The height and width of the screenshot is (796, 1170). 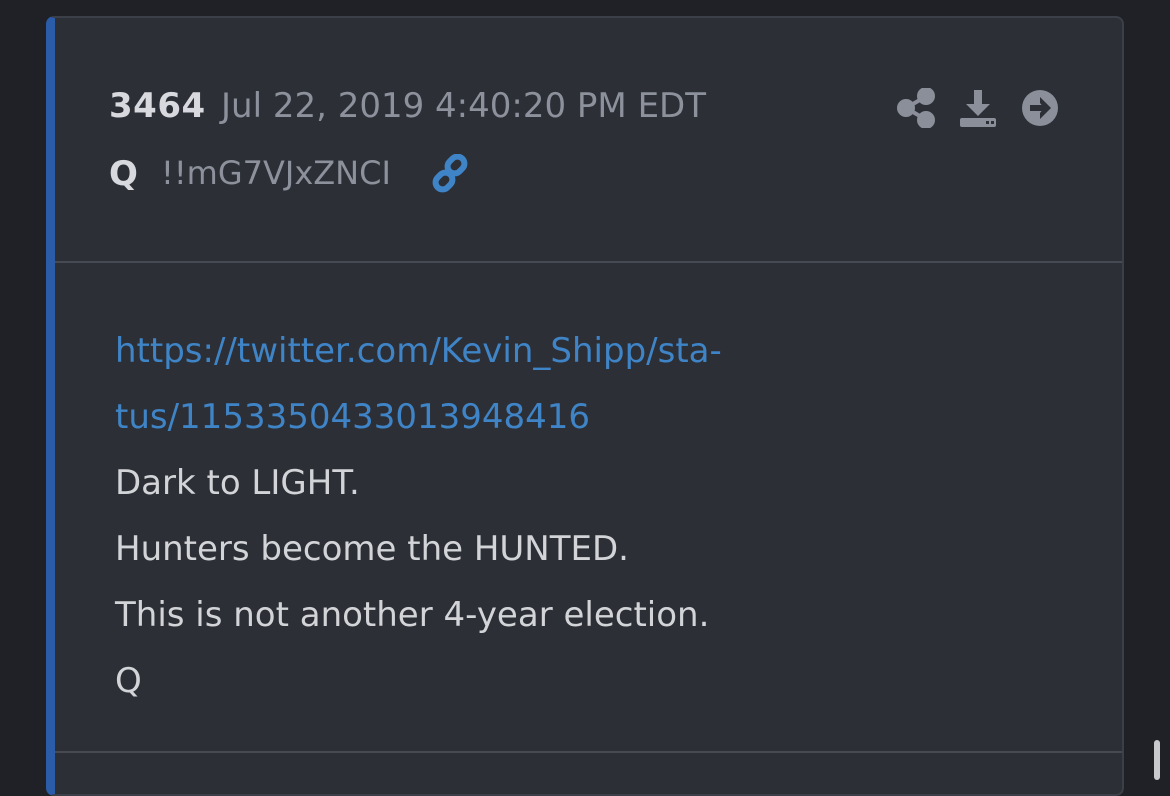 What do you see at coordinates (916, 108) in the screenshot?
I see `share-icon` at bounding box center [916, 108].